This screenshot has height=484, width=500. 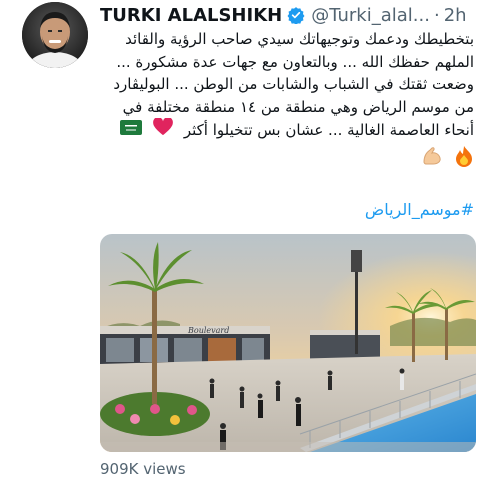 What do you see at coordinates (432, 159) in the screenshot?
I see `flexed-biceps-icon` at bounding box center [432, 159].